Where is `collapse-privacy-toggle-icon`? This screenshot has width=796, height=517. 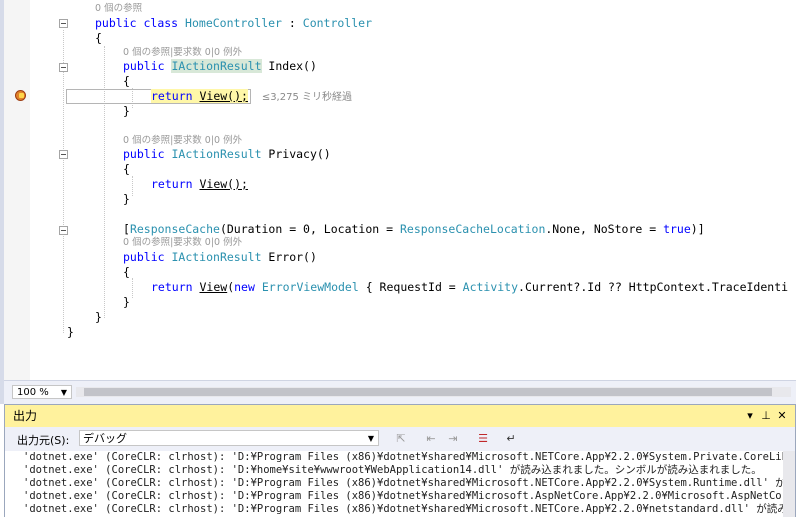
collapse-privacy-toggle-icon is located at coordinates (63, 154).